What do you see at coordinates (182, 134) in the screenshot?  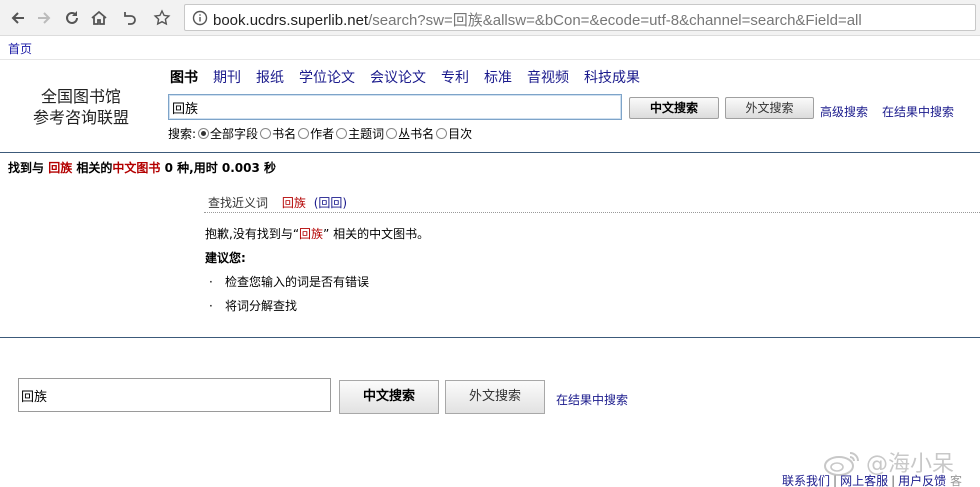 I see `search-field-label: 搜索:` at bounding box center [182, 134].